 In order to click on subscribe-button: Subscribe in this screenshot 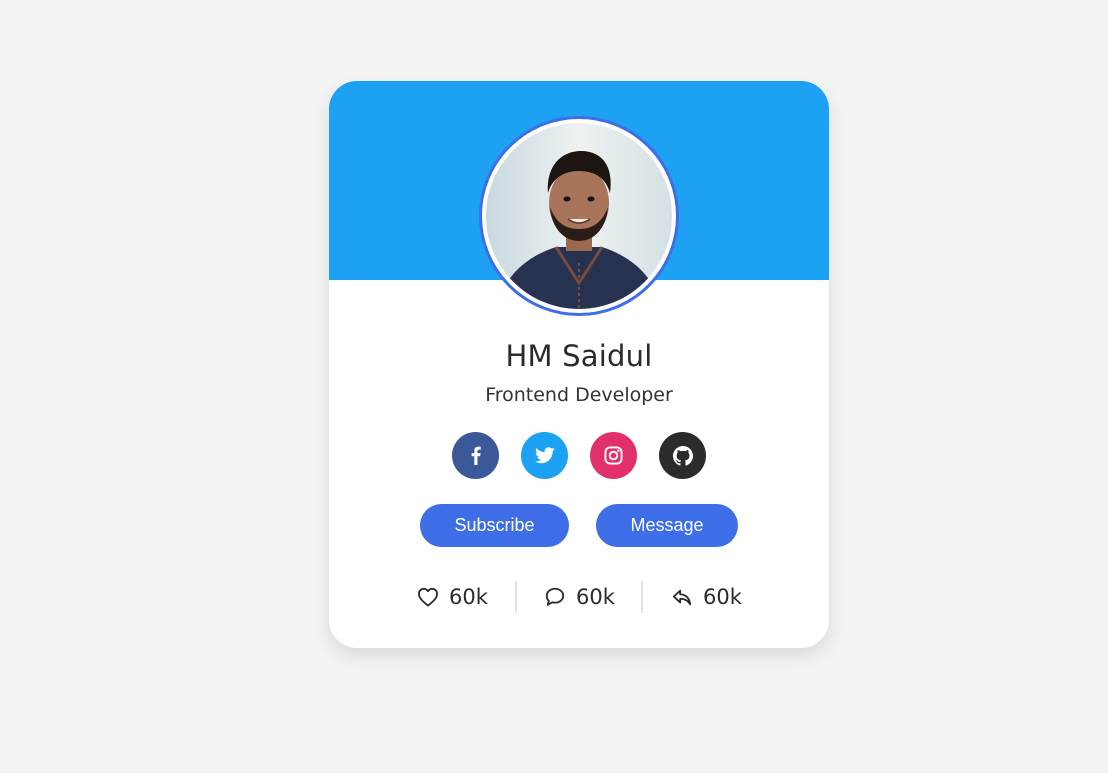, I will do `click(494, 525)`.